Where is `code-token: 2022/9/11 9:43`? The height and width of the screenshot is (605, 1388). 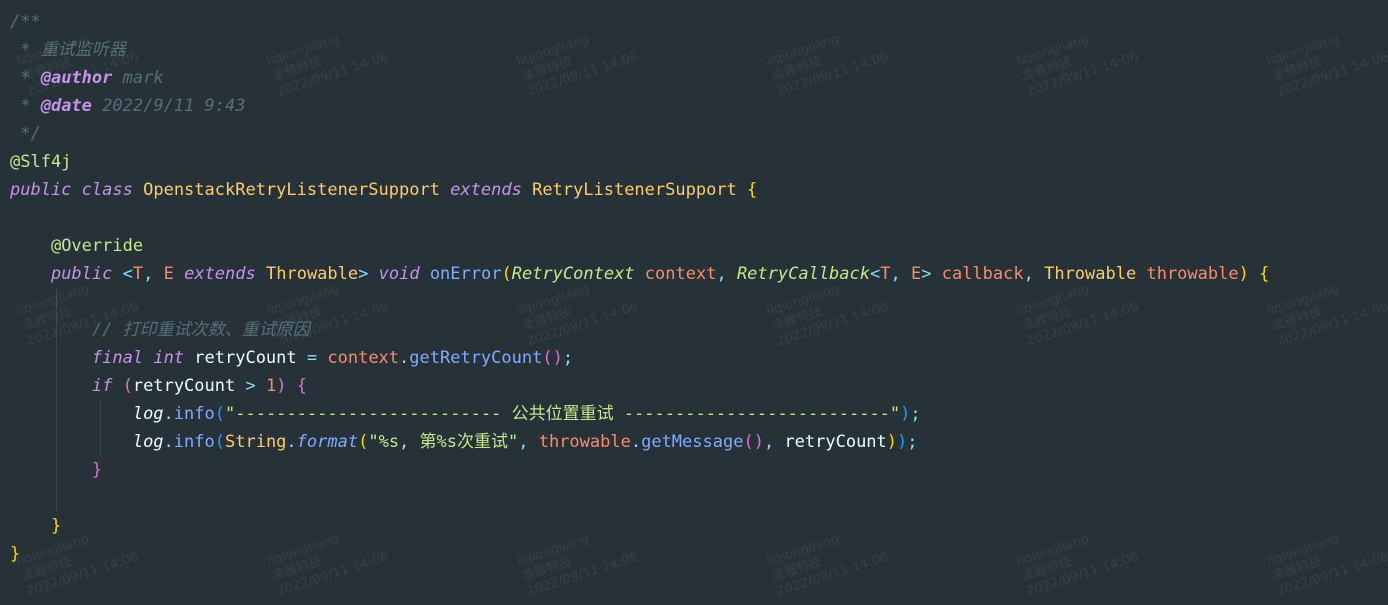 code-token: 2022/9/11 9:43 is located at coordinates (168, 106).